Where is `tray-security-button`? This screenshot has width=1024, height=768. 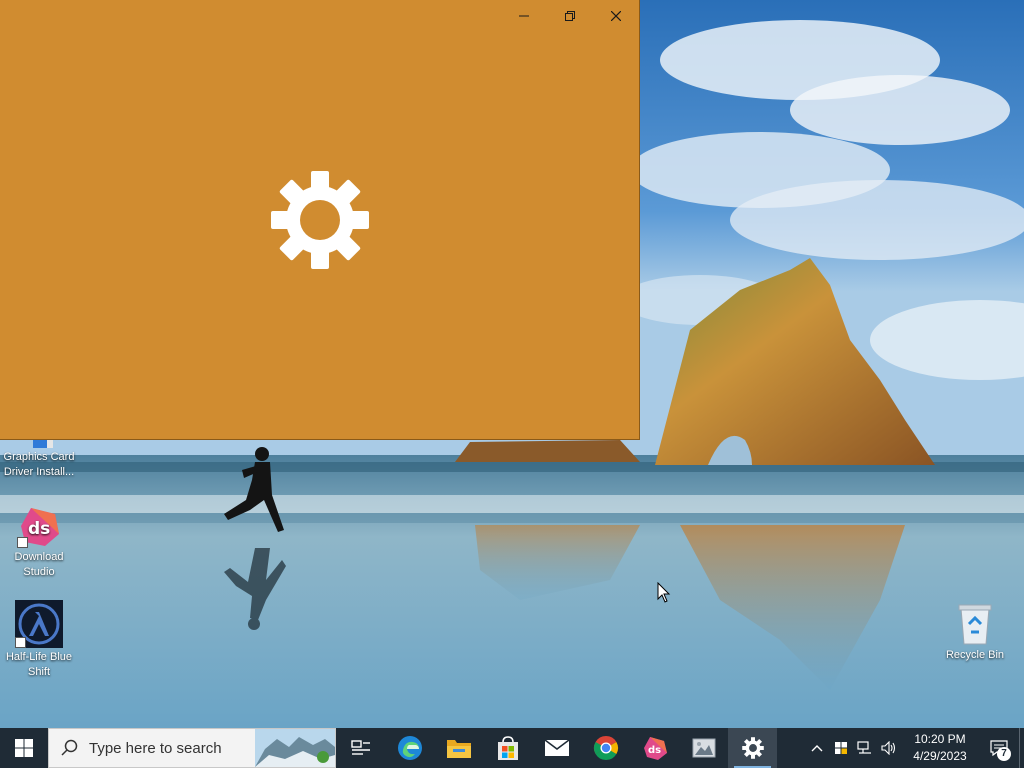
tray-security-button is located at coordinates (841, 748).